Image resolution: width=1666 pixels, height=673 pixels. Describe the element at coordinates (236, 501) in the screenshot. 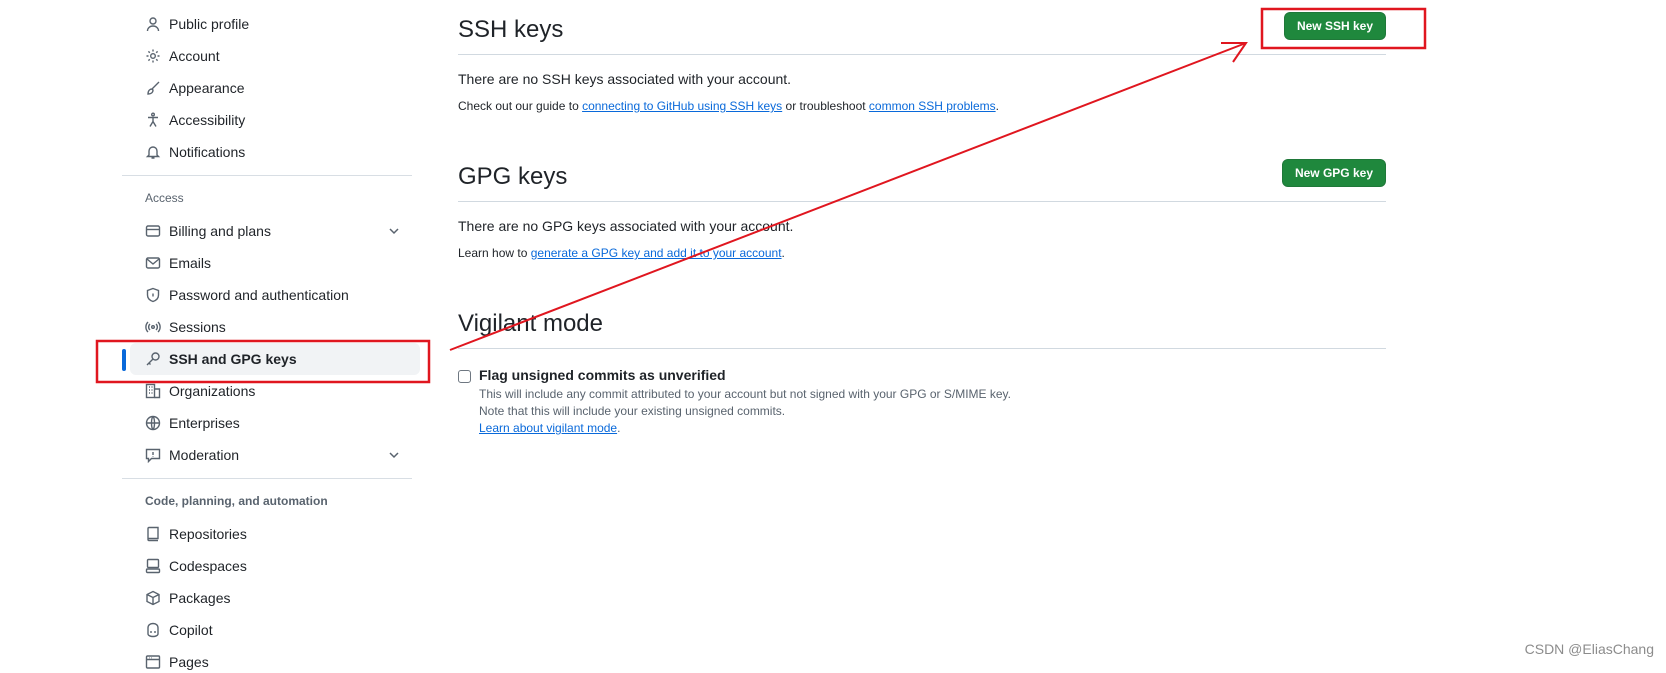

I see `sidebar-heading-code: Code, planning, and automation` at that location.